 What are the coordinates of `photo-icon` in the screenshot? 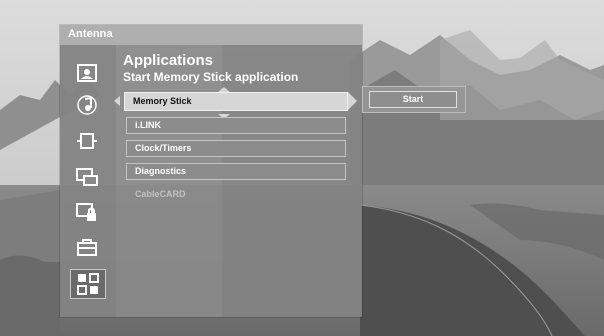 It's located at (87, 73).